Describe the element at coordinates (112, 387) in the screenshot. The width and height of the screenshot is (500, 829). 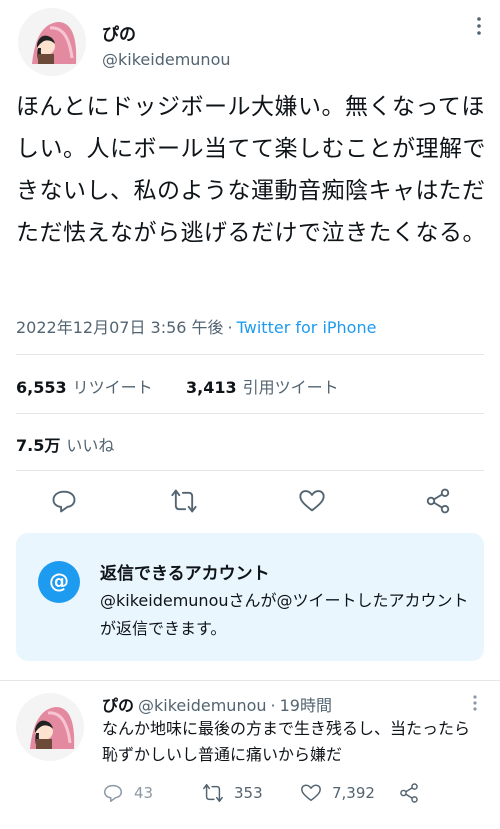
I see `retweets-label: リツイート` at that location.